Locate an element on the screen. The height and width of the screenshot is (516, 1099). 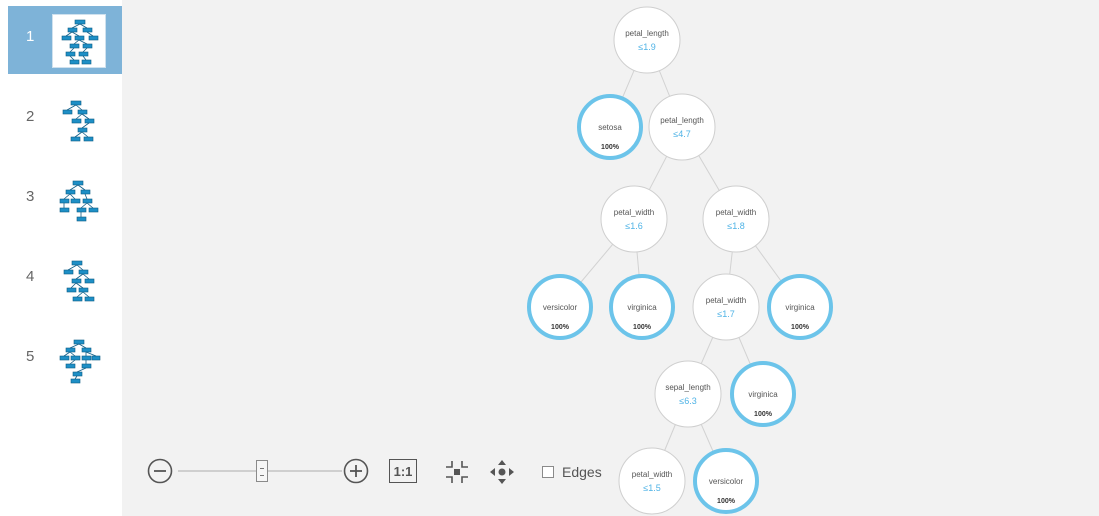
node-condition: ≤1.5 is located at coordinates (651, 488).